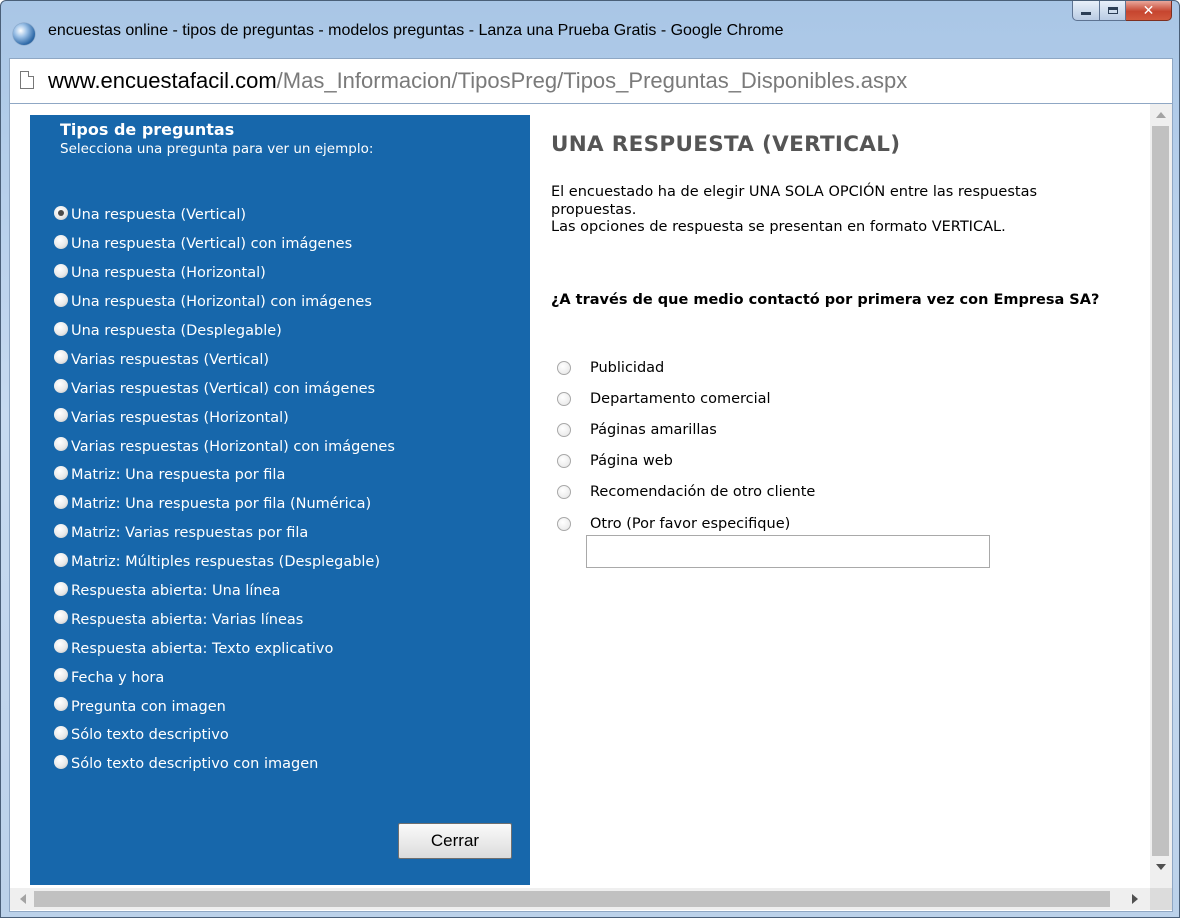 Image resolution: width=1180 pixels, height=918 pixels. I want to click on question-type-label: Una respuesta (Vertical) con imágenes, so click(212, 244).